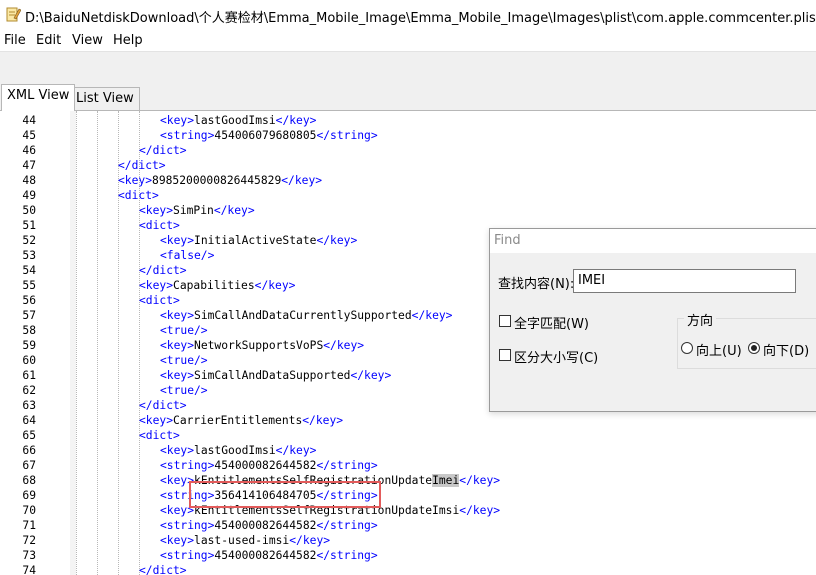  What do you see at coordinates (48, 40) in the screenshot?
I see `menu-edit: Edit` at bounding box center [48, 40].